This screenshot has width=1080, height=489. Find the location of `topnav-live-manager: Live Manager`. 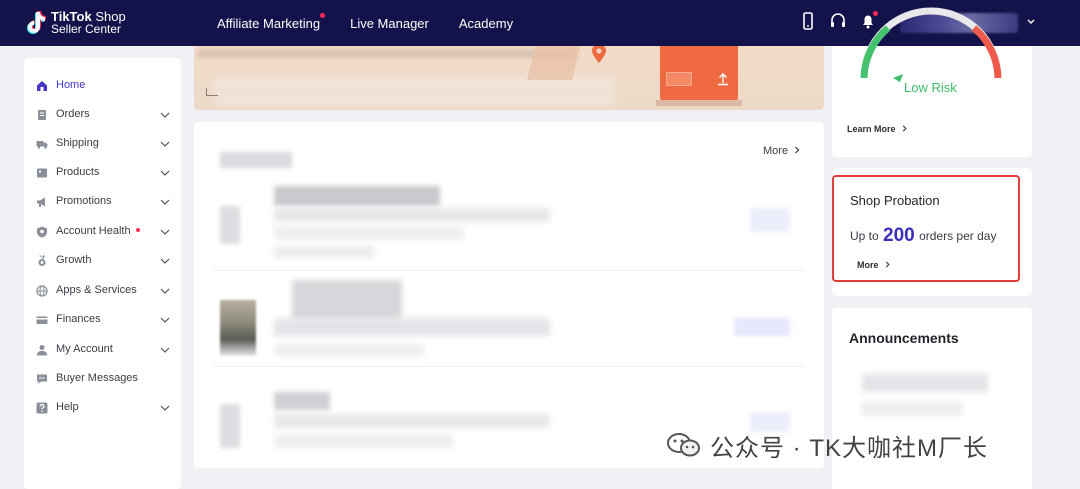

topnav-live-manager: Live Manager is located at coordinates (389, 23).